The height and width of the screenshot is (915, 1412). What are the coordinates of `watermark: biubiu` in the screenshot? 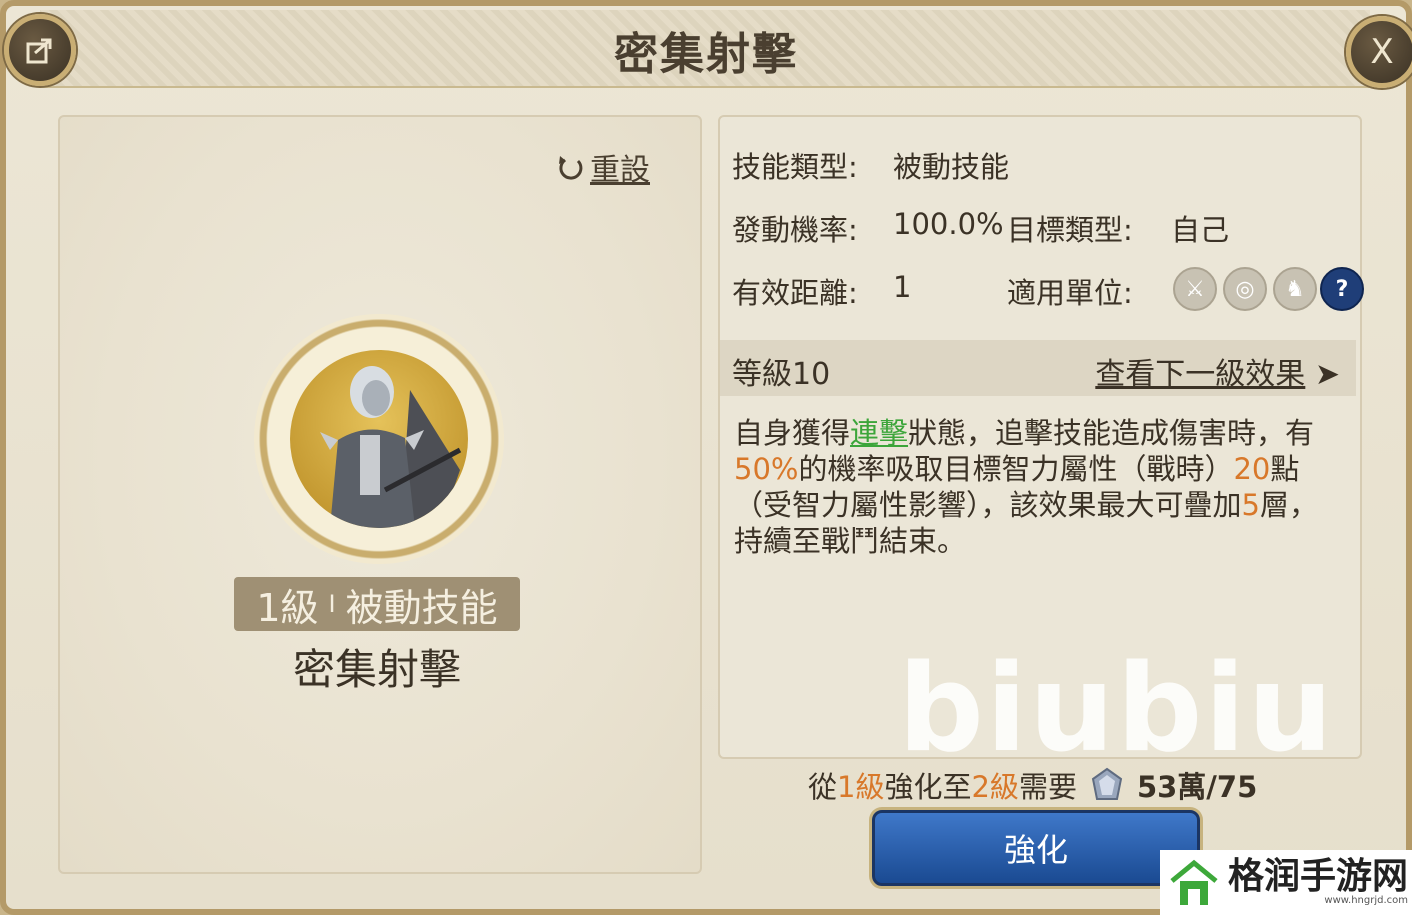 It's located at (1116, 709).